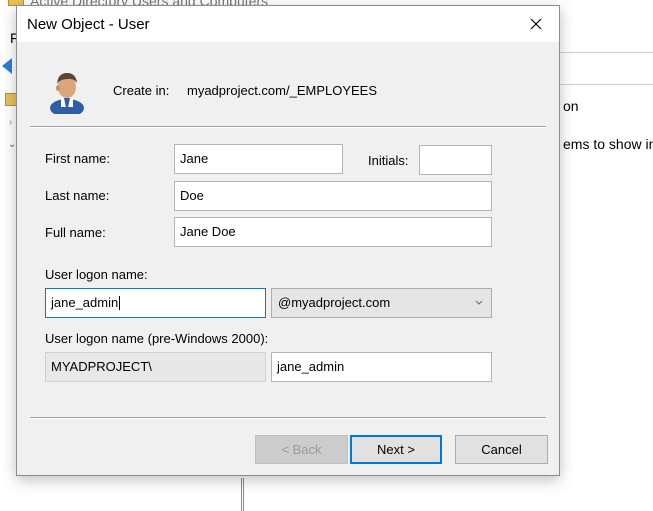 This screenshot has width=653, height=511. I want to click on last-name-field: Doe, so click(333, 196).